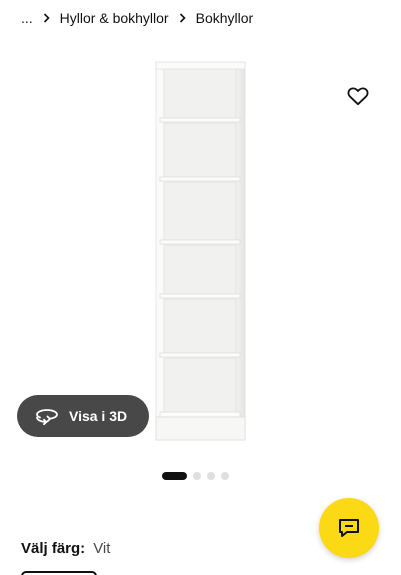  What do you see at coordinates (98, 416) in the screenshot?
I see `view-in-3d-label: Visa i 3D` at bounding box center [98, 416].